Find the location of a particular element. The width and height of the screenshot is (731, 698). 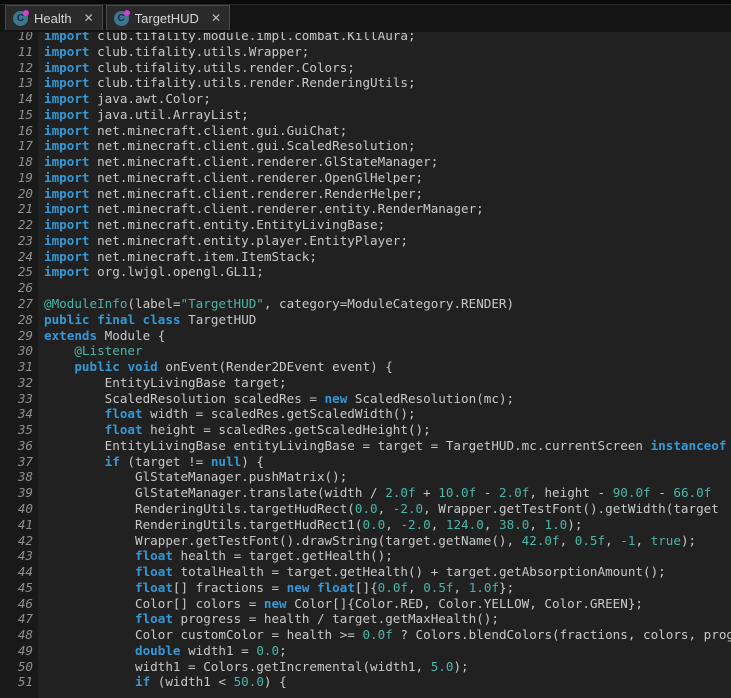

code-line: 25 import org.lwjgl.opengl.GL11; is located at coordinates (365, 272).